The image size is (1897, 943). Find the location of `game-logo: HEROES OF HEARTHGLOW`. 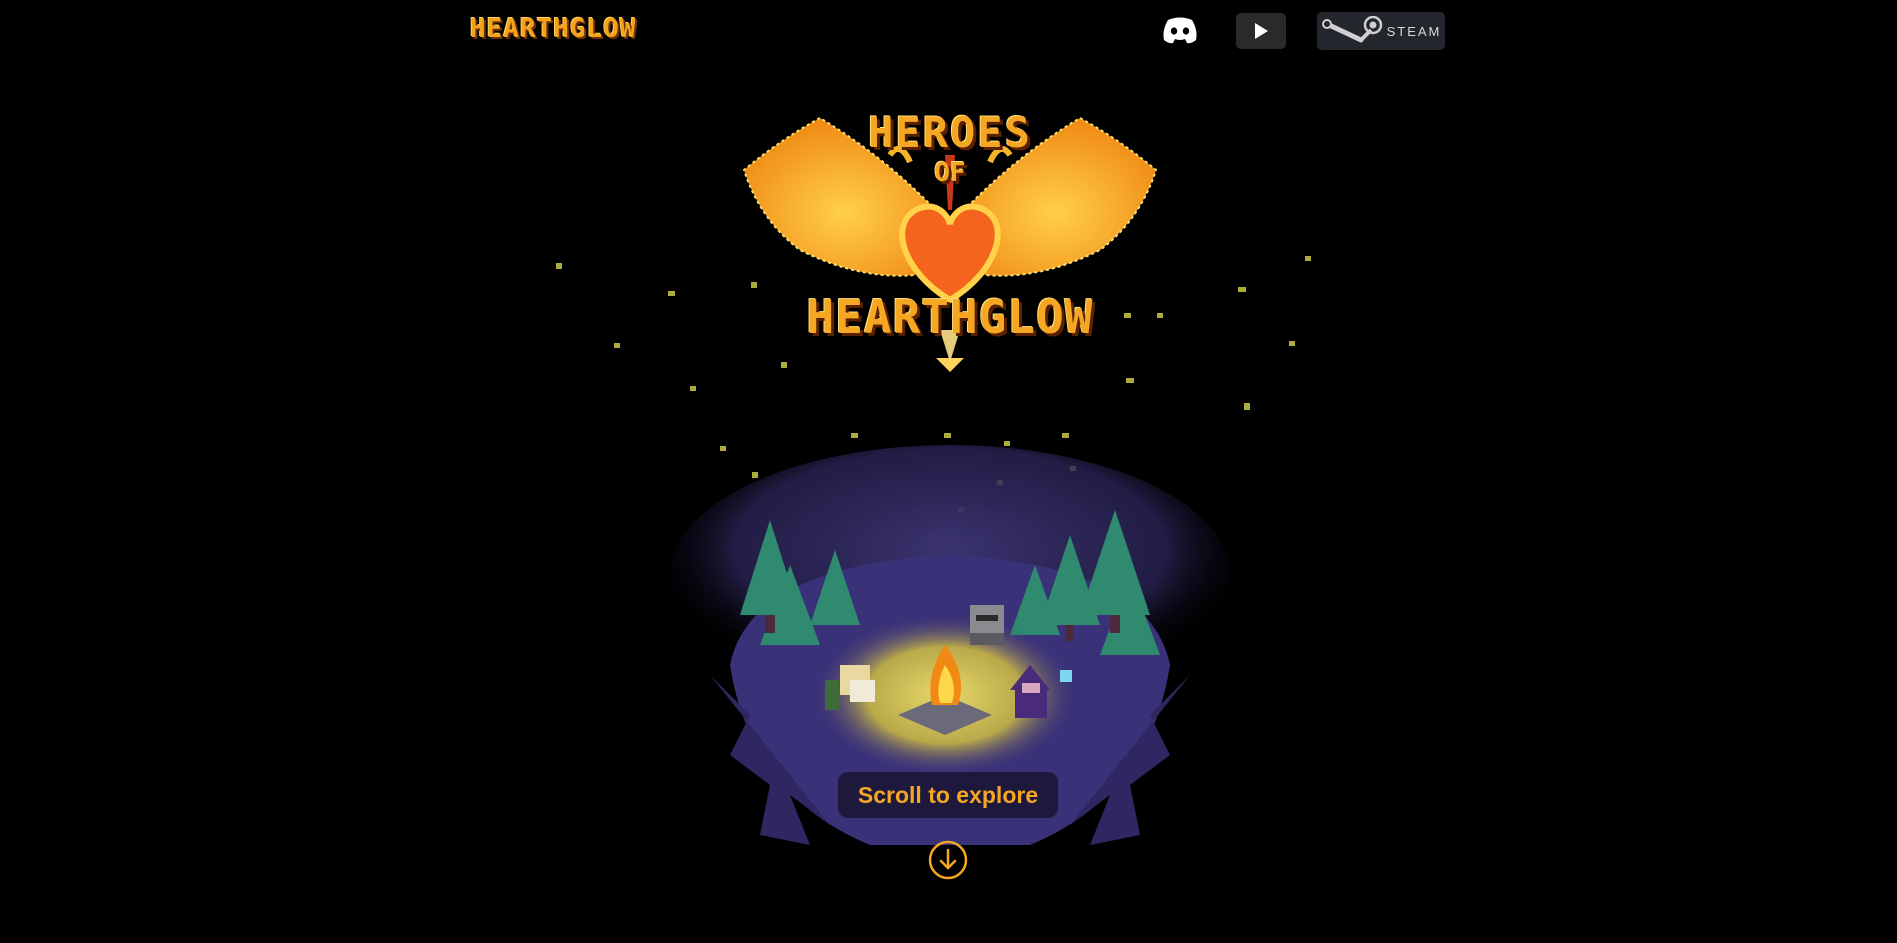

game-logo: HEROES OF HEARTHGLOW is located at coordinates (950, 237).